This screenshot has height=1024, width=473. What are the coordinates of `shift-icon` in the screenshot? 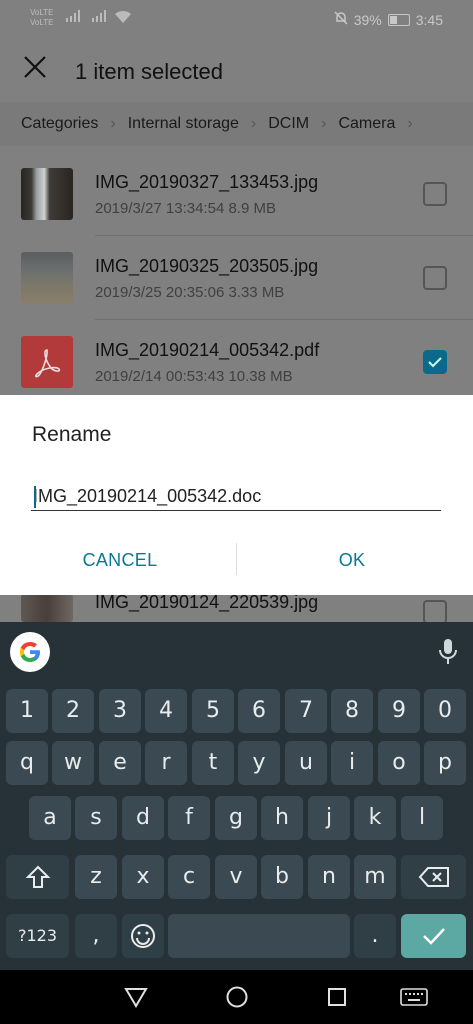 It's located at (37, 876).